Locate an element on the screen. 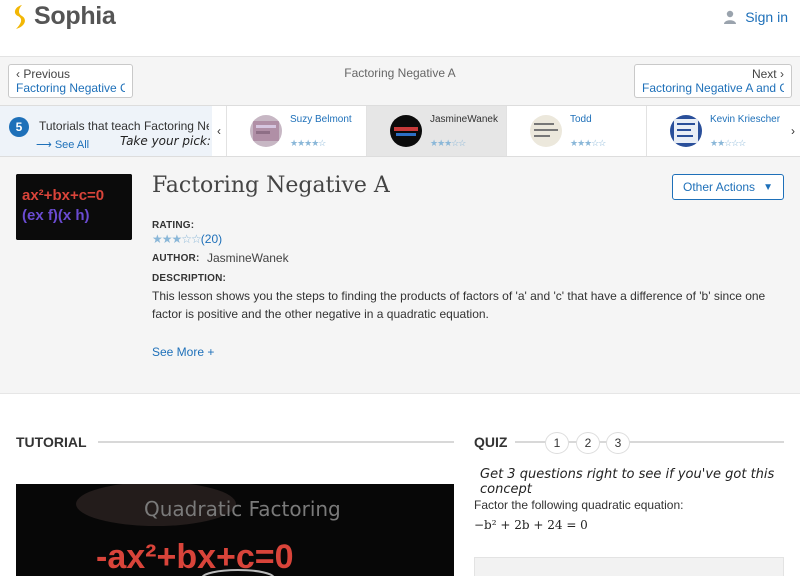  tutor-card-kevin-kriescher: Kevin Kriescher ★★☆☆☆ is located at coordinates (716, 131).